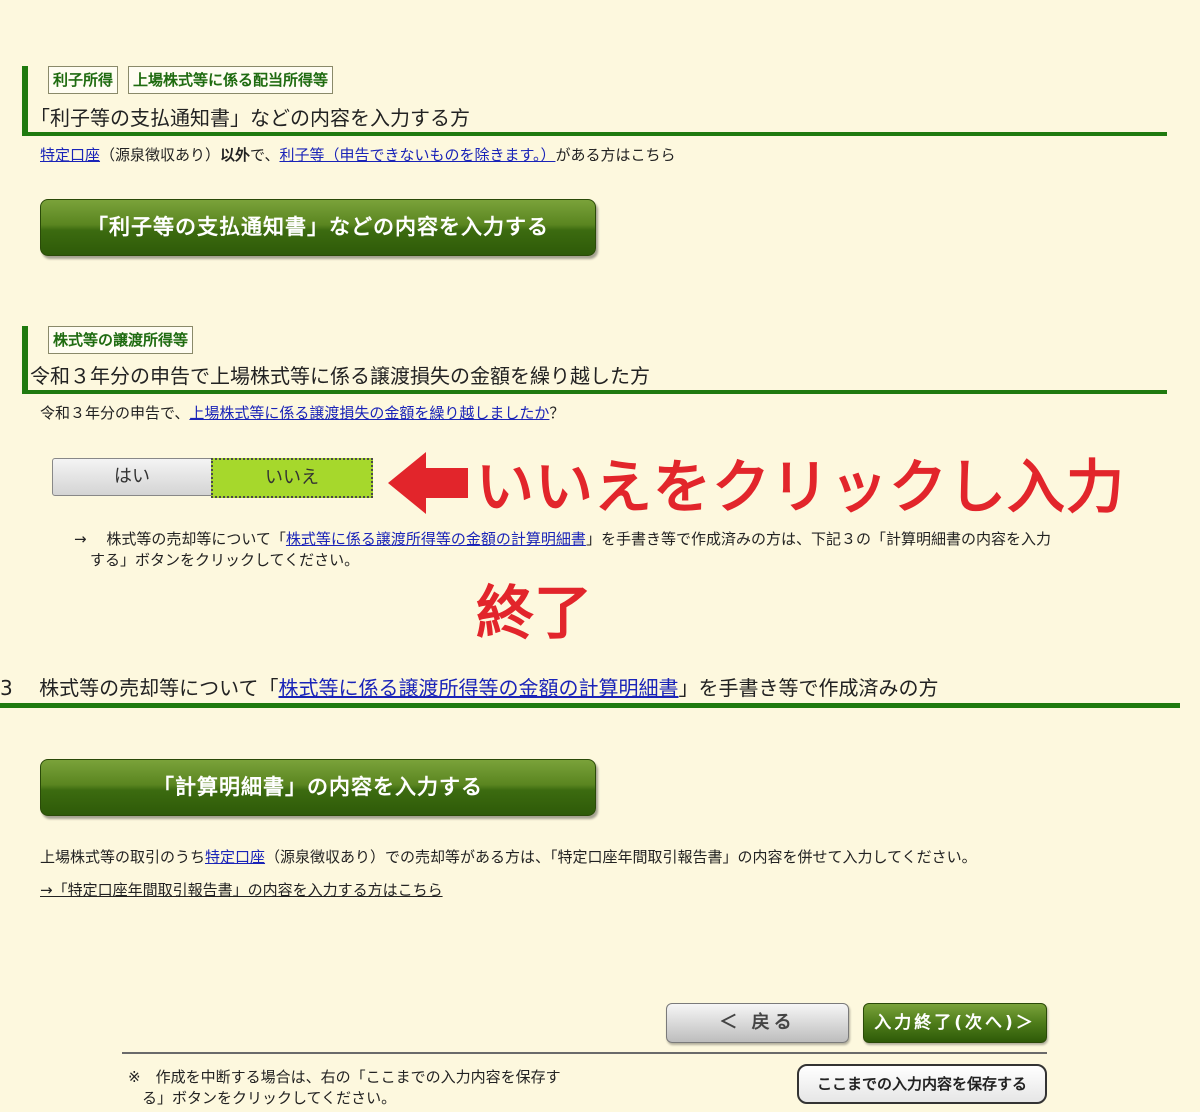  I want to click on section-title: 令和３年分の申告で上場株式等に係る譲渡損失の金額を繰り越した方, so click(340, 376).